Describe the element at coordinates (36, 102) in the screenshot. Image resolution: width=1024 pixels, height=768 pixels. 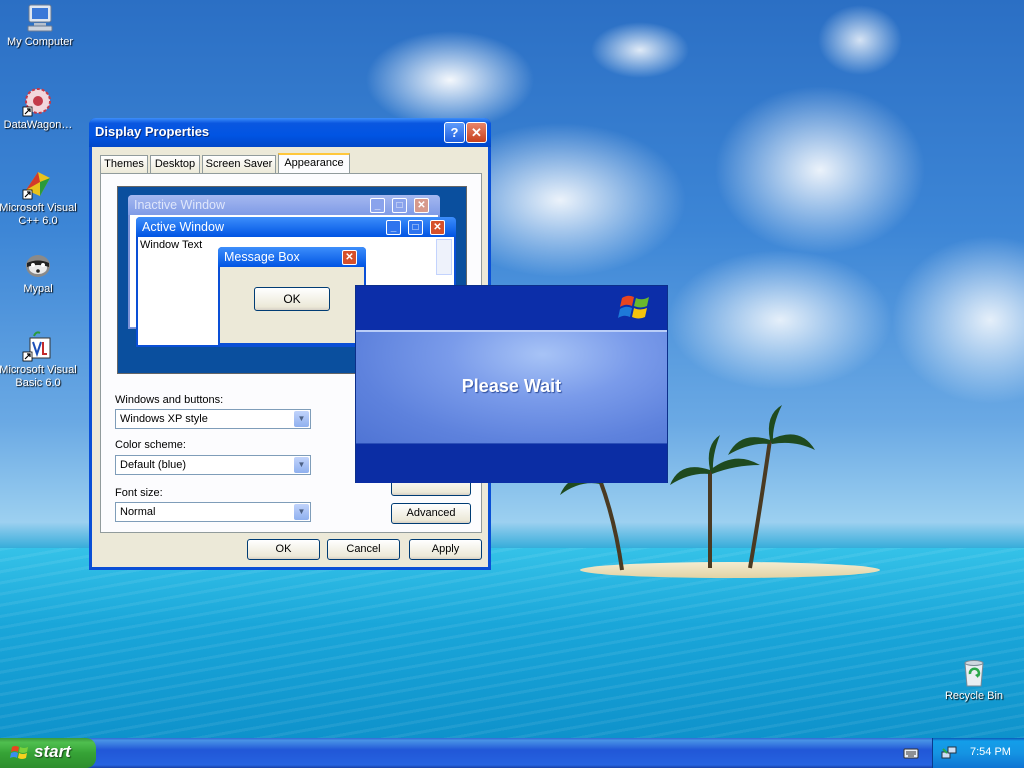
I see `datawagon-icon` at that location.